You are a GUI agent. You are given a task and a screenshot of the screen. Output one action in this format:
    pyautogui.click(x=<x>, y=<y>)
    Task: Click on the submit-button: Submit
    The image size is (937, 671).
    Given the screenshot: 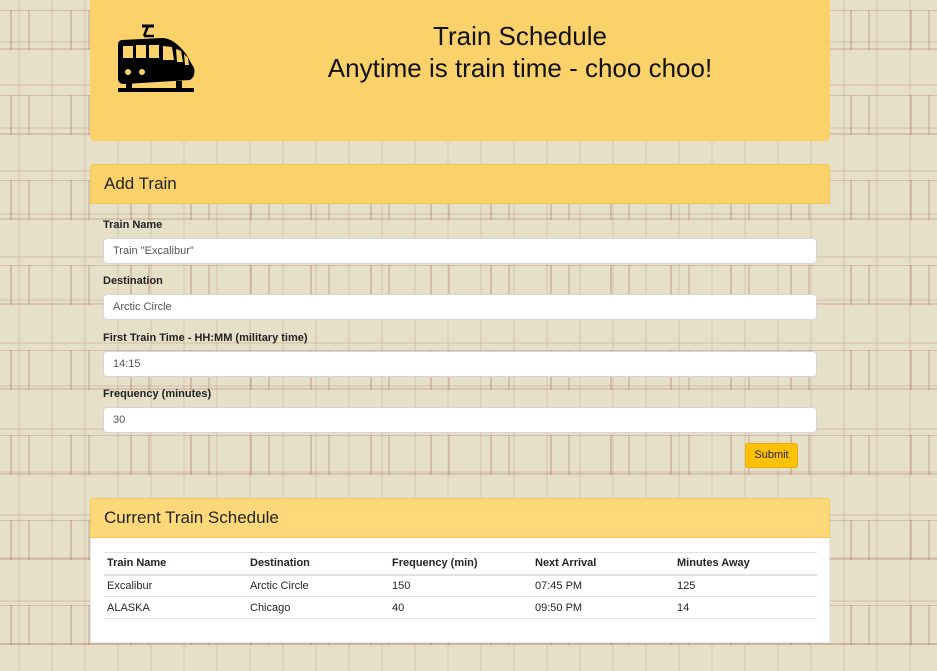 What is the action you would take?
    pyautogui.click(x=771, y=455)
    